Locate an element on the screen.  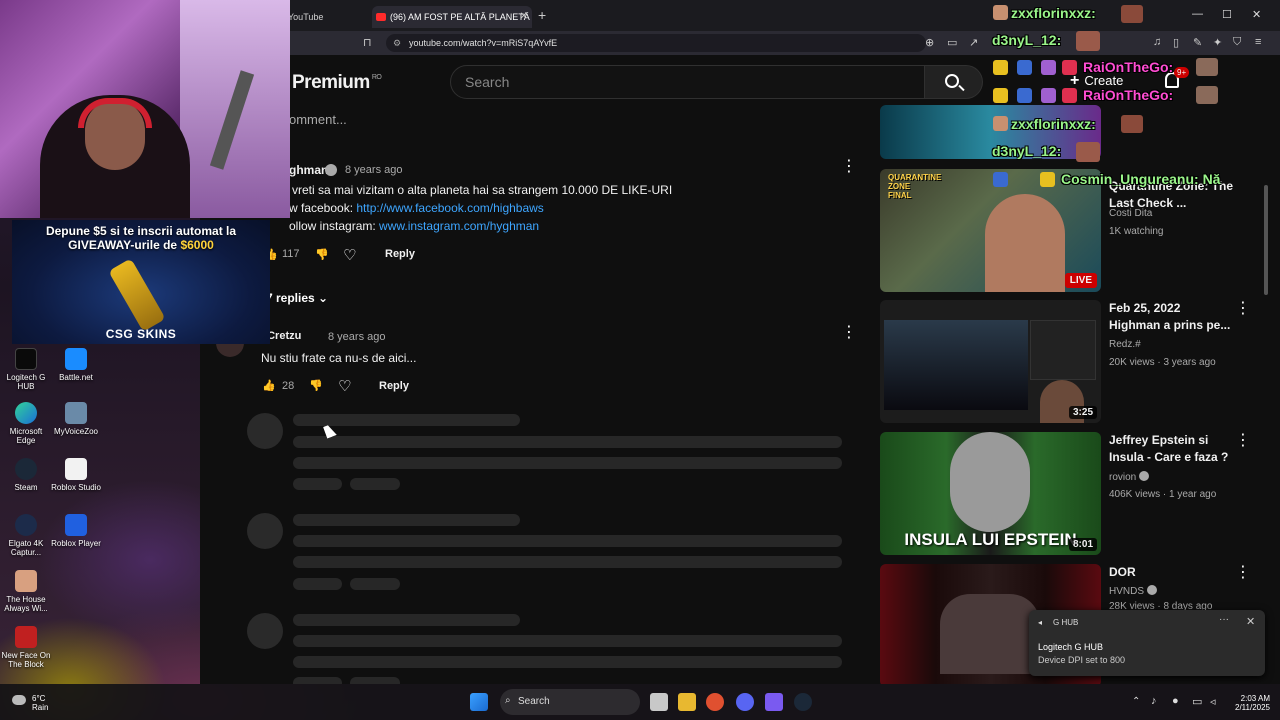
reply-reply-button: Reply is located at coordinates (394, 386).